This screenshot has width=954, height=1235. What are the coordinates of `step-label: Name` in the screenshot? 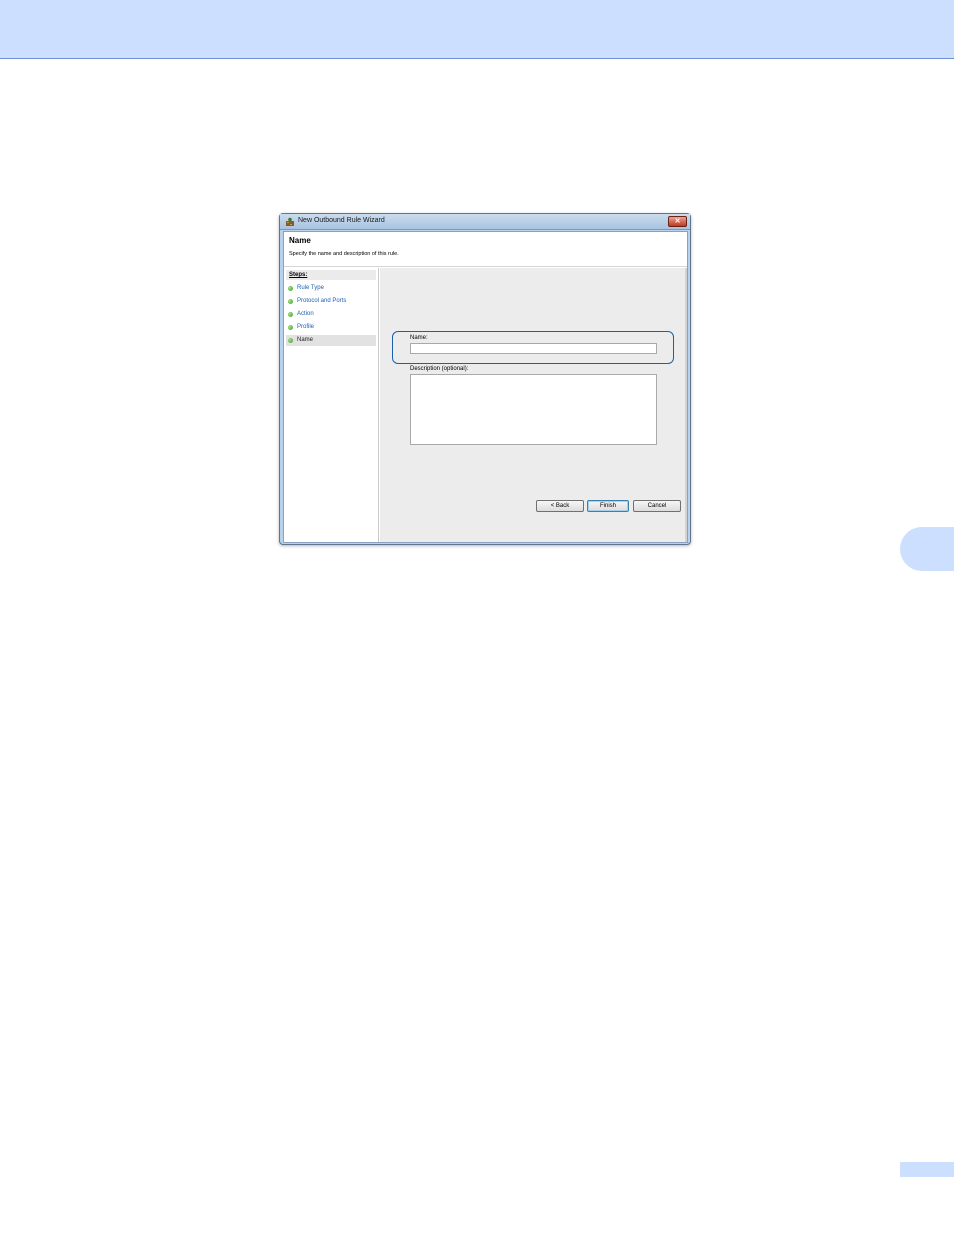 It's located at (305, 340).